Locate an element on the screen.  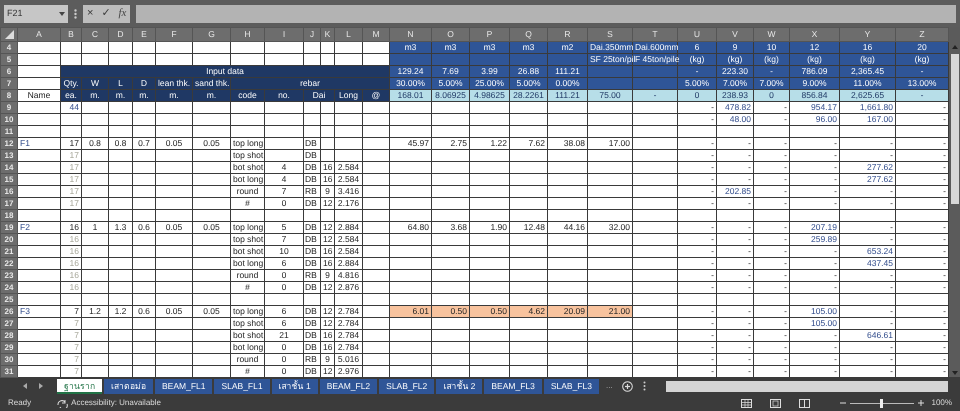
sheet-tab: BEAM_FL1 is located at coordinates (183, 386).